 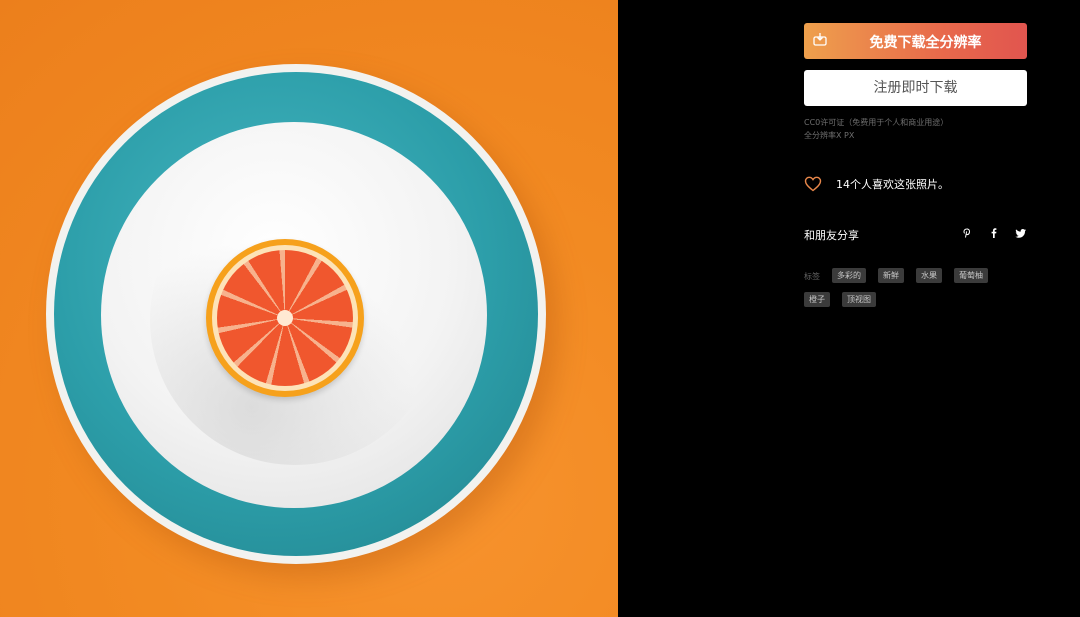 I want to click on license-text: CC0许可证（免费用于个人和商业用途）, so click(x=876, y=122).